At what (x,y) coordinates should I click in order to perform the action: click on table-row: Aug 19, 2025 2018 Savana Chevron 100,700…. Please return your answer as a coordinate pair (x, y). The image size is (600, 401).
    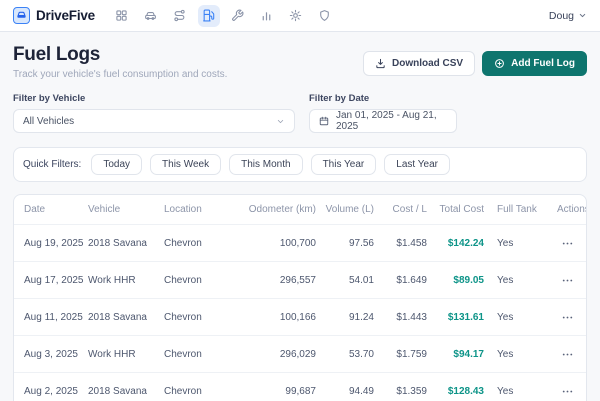
    Looking at the image, I should click on (300, 243).